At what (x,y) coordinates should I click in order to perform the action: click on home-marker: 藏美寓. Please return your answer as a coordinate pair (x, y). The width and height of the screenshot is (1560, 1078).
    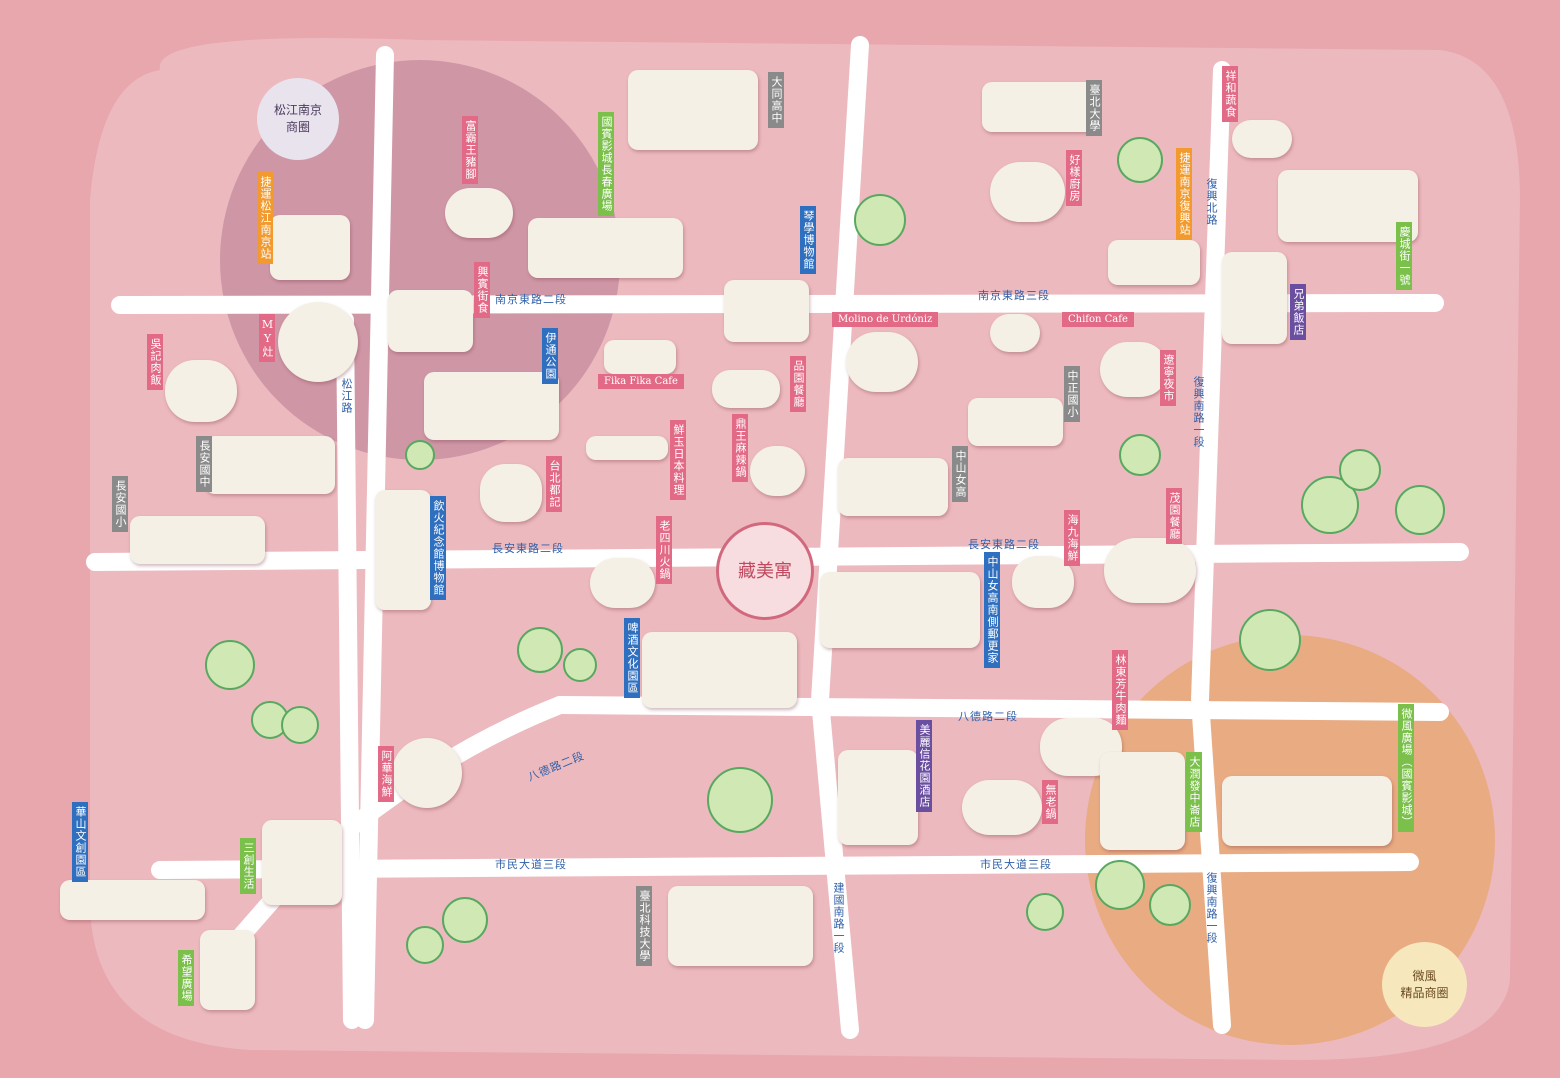
    Looking at the image, I should click on (765, 571).